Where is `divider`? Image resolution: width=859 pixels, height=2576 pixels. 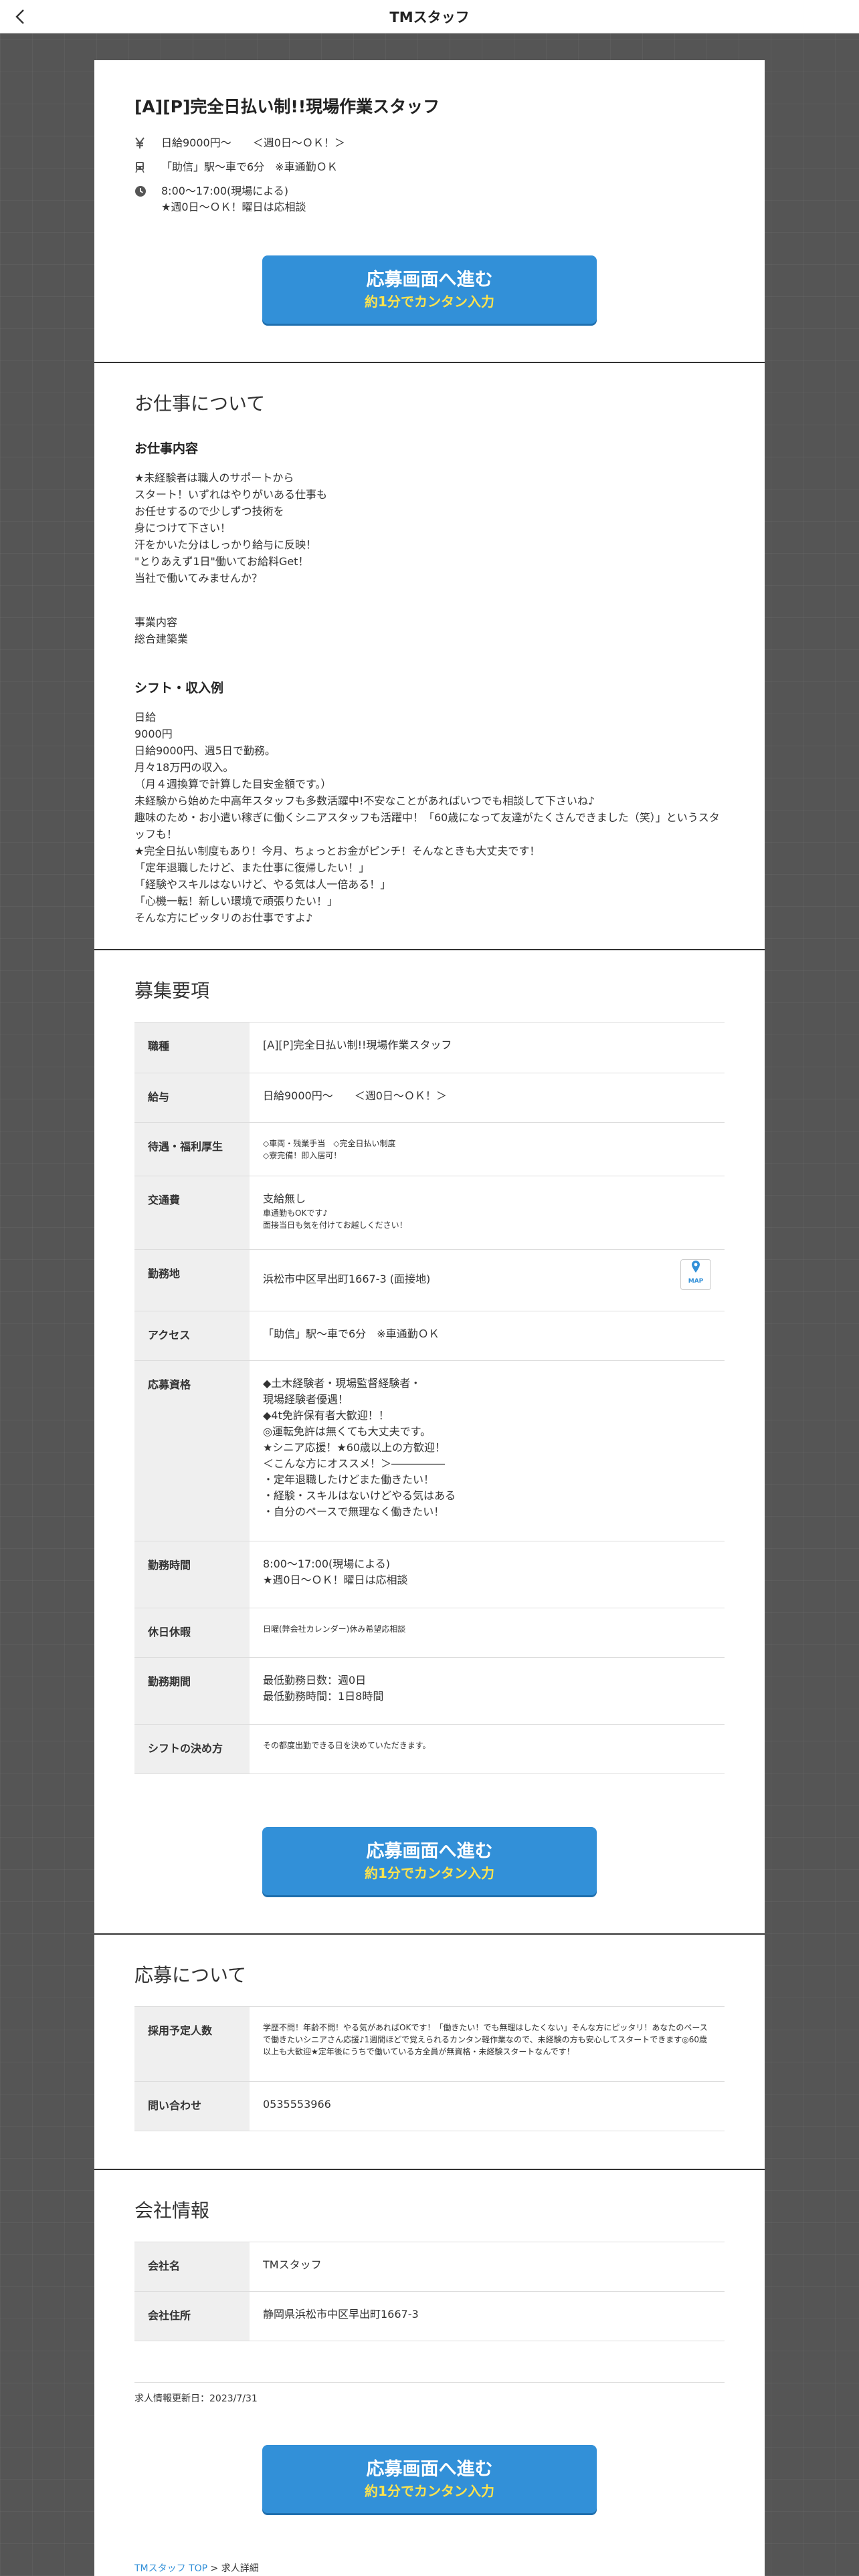
divider is located at coordinates (429, 2382).